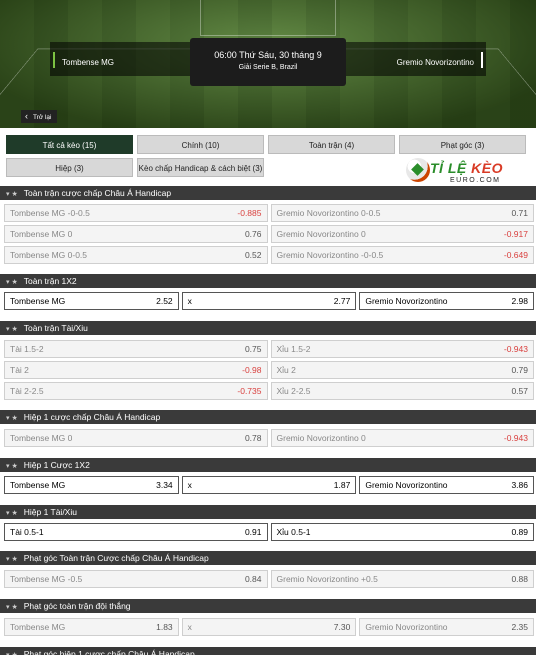 The width and height of the screenshot is (536, 655). What do you see at coordinates (268, 67) in the screenshot?
I see `league-name: Giải Serie B, Brazil` at bounding box center [268, 67].